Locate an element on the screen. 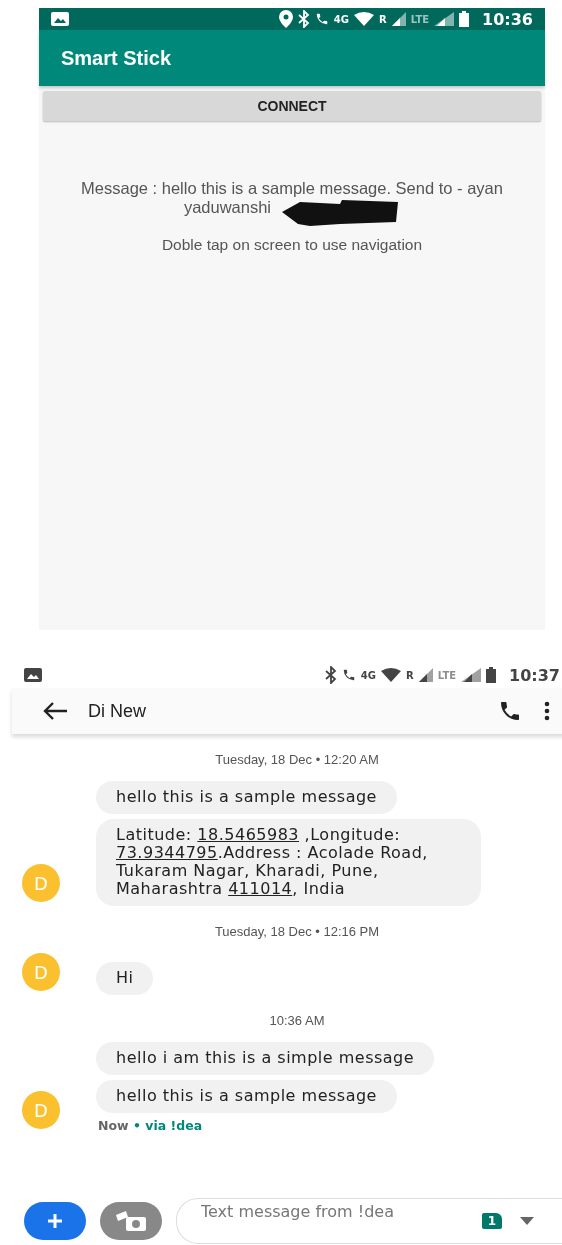 The width and height of the screenshot is (562, 1245). date-label: Tuesday, 18 Dec • 12:16 PM is located at coordinates (297, 931).